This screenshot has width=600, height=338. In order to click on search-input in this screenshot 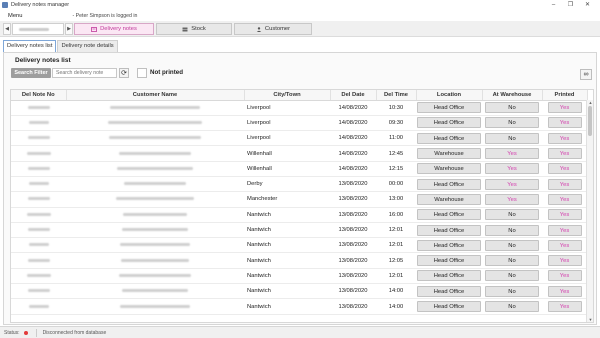, I will do `click(84, 73)`.